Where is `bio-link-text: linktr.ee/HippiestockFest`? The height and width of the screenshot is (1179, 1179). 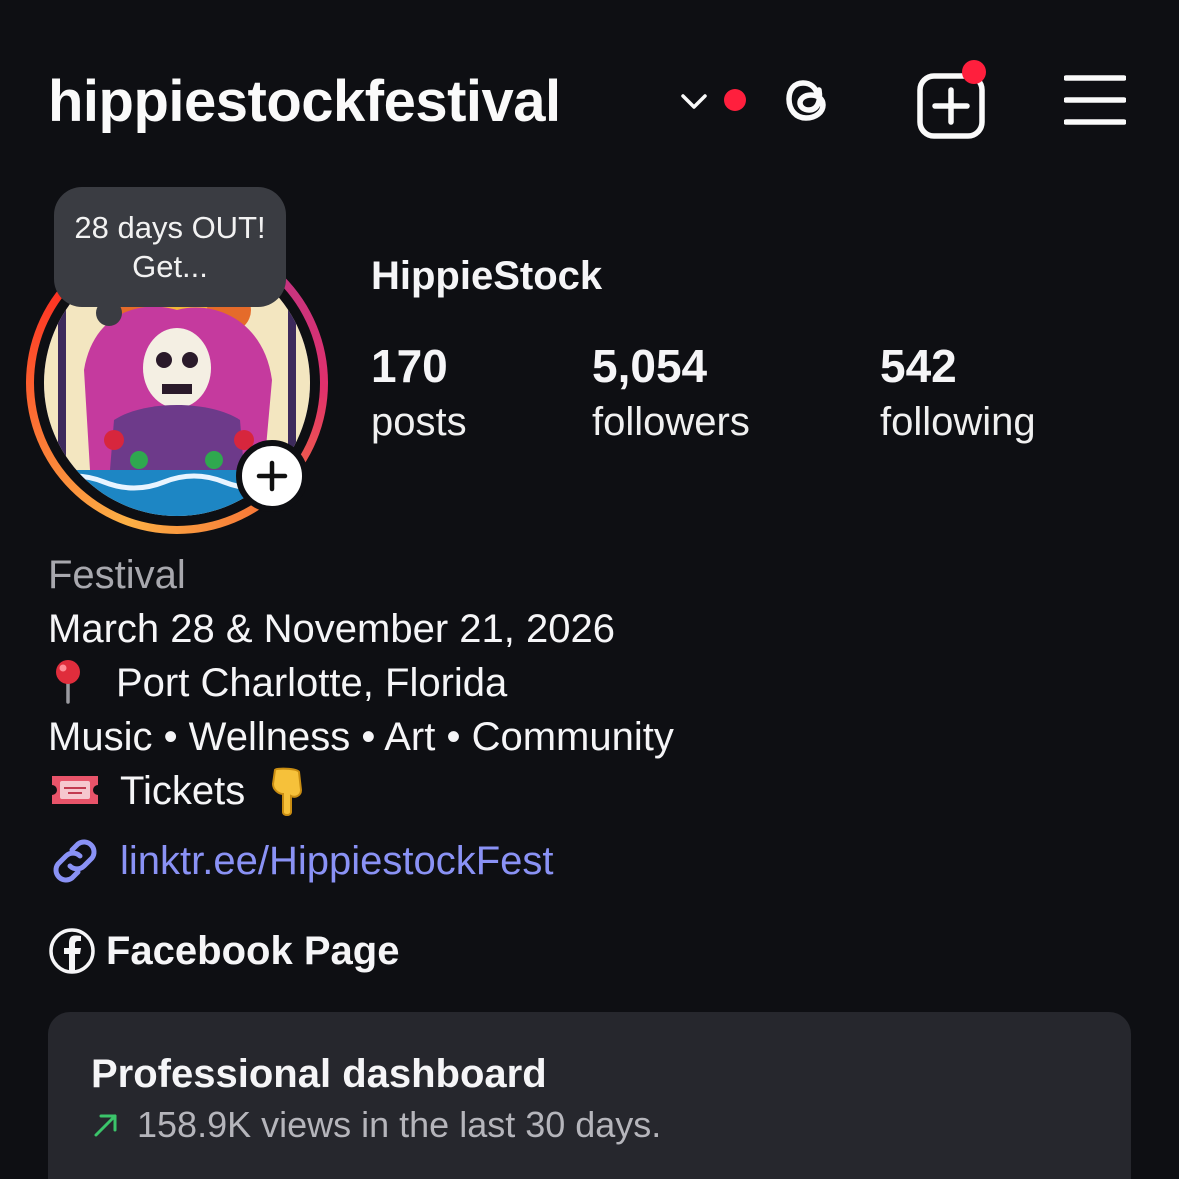 bio-link-text: linktr.ee/HippiestockFest is located at coordinates (337, 861).